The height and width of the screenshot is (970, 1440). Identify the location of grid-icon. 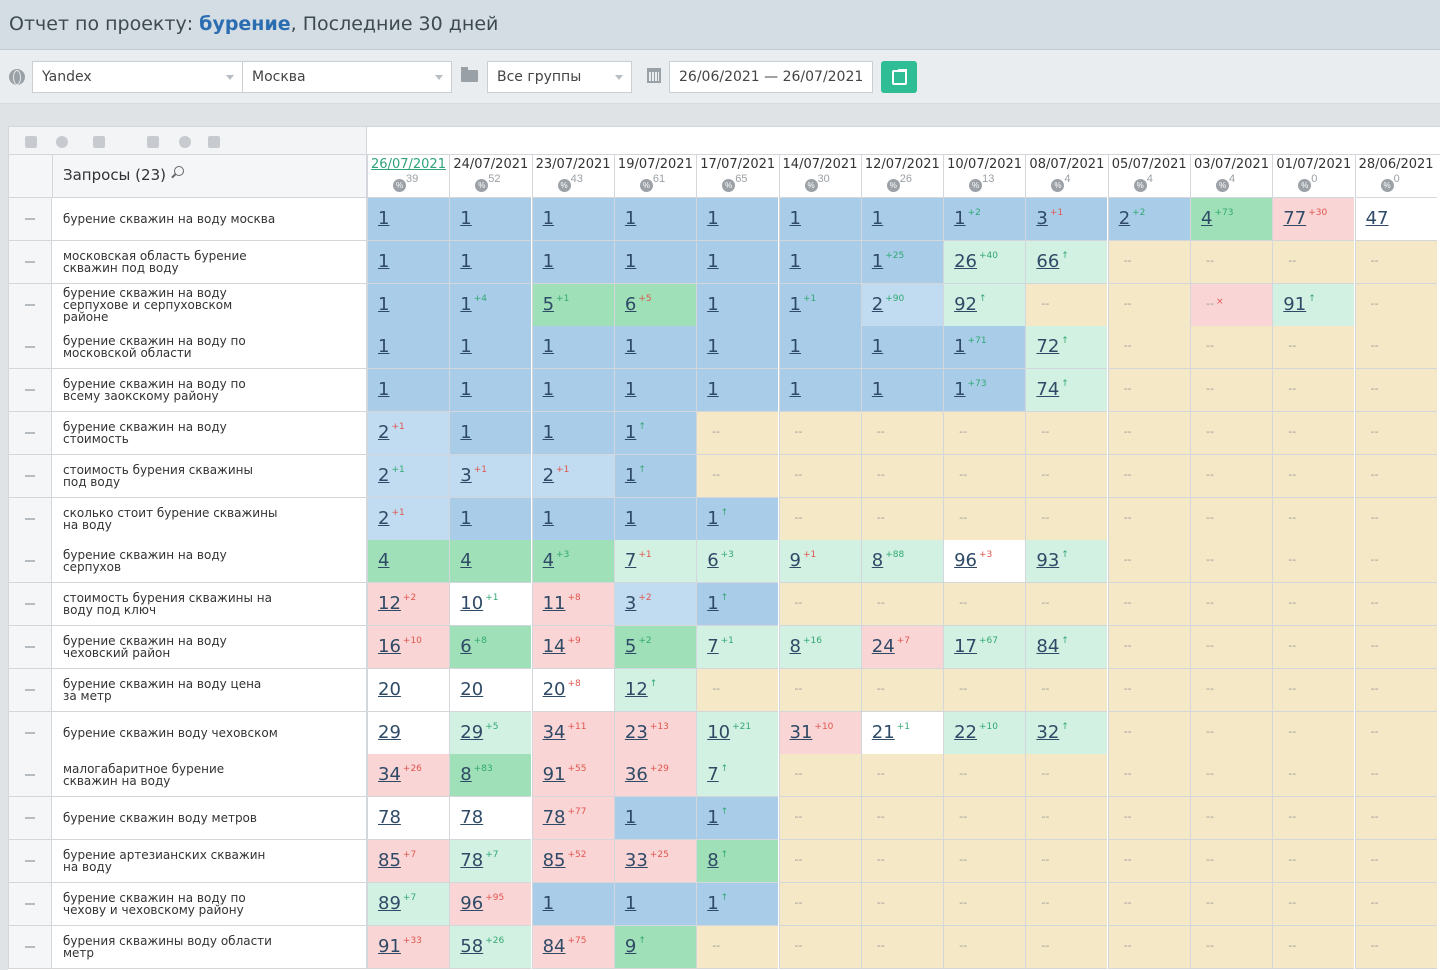
(153, 142).